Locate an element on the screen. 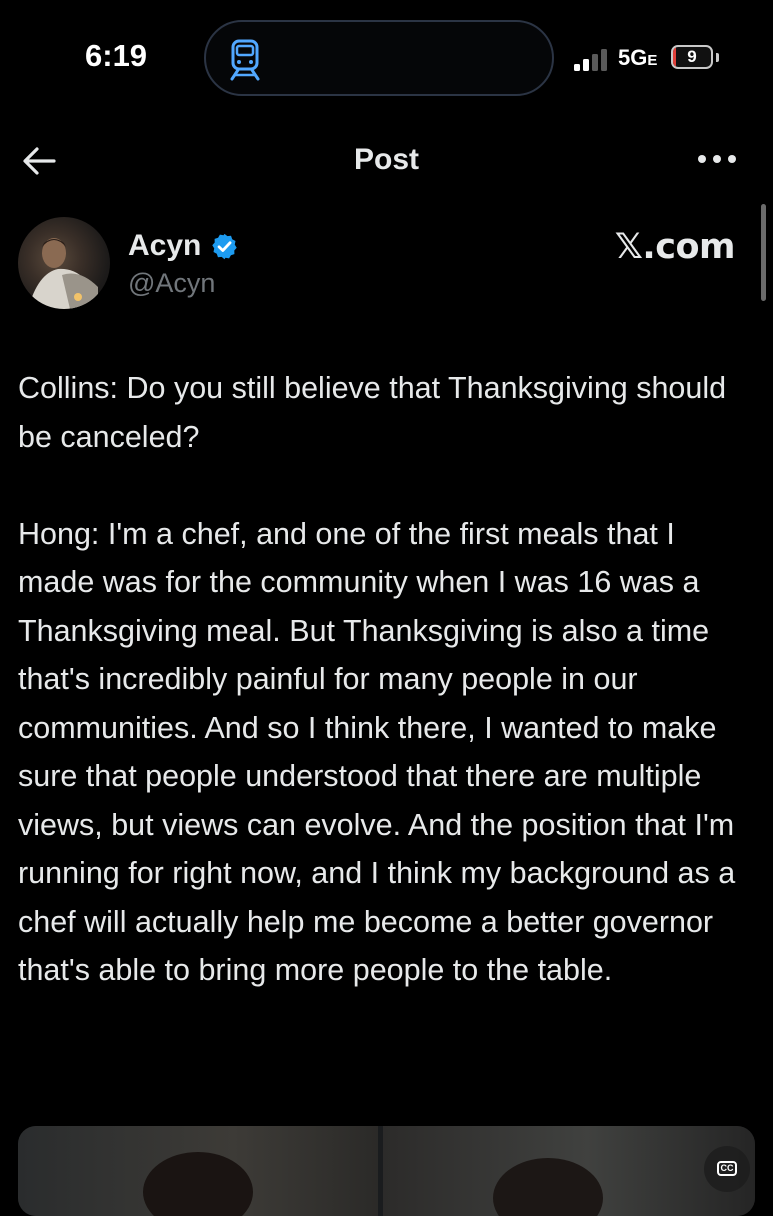 This screenshot has width=773, height=1216. status-bar: 6:19 5GE 9 is located at coordinates (386, 60).